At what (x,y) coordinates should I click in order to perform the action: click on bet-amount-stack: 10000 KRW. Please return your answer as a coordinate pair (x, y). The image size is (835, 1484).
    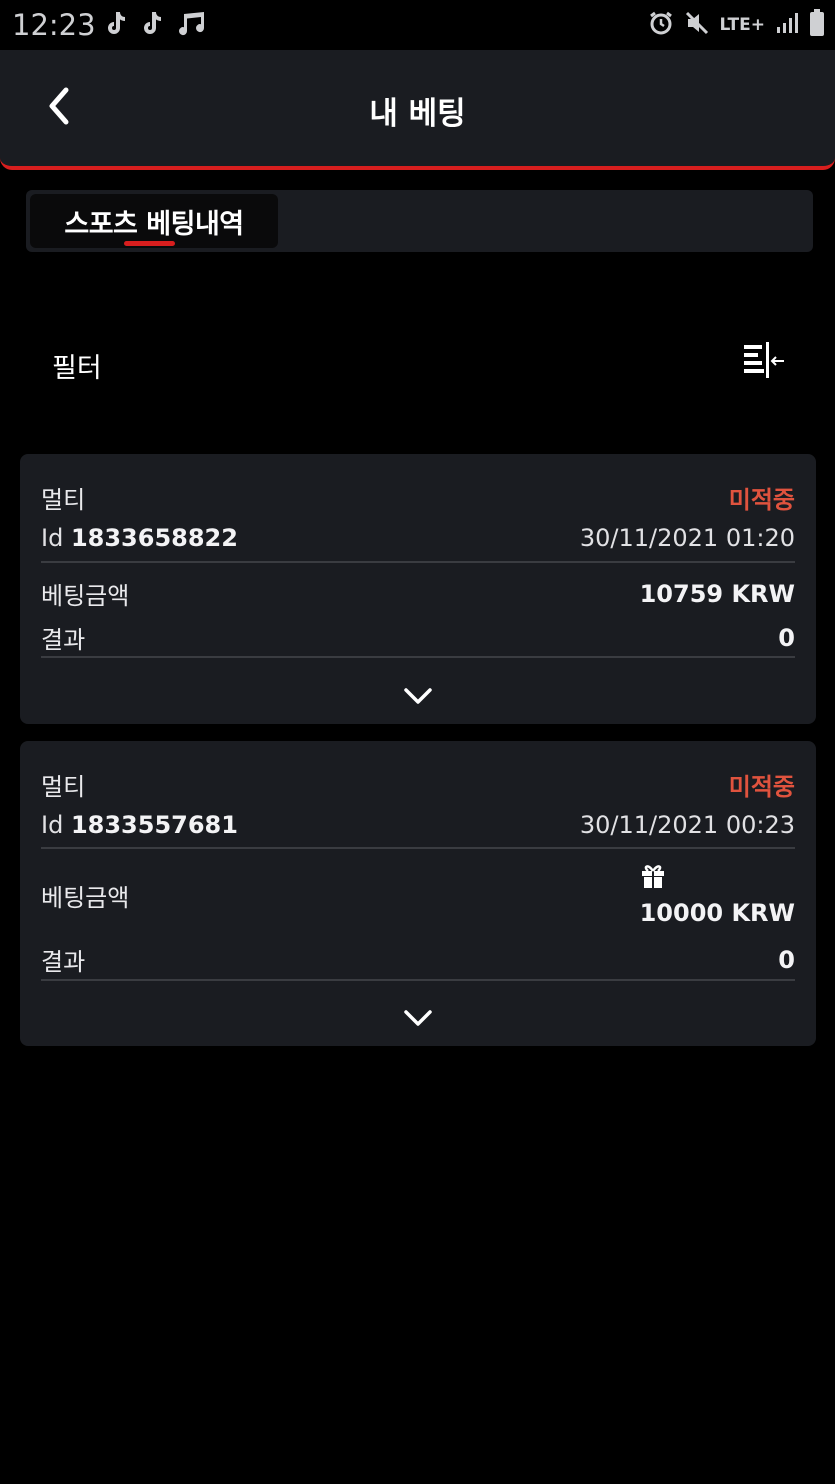
    Looking at the image, I should click on (717, 895).